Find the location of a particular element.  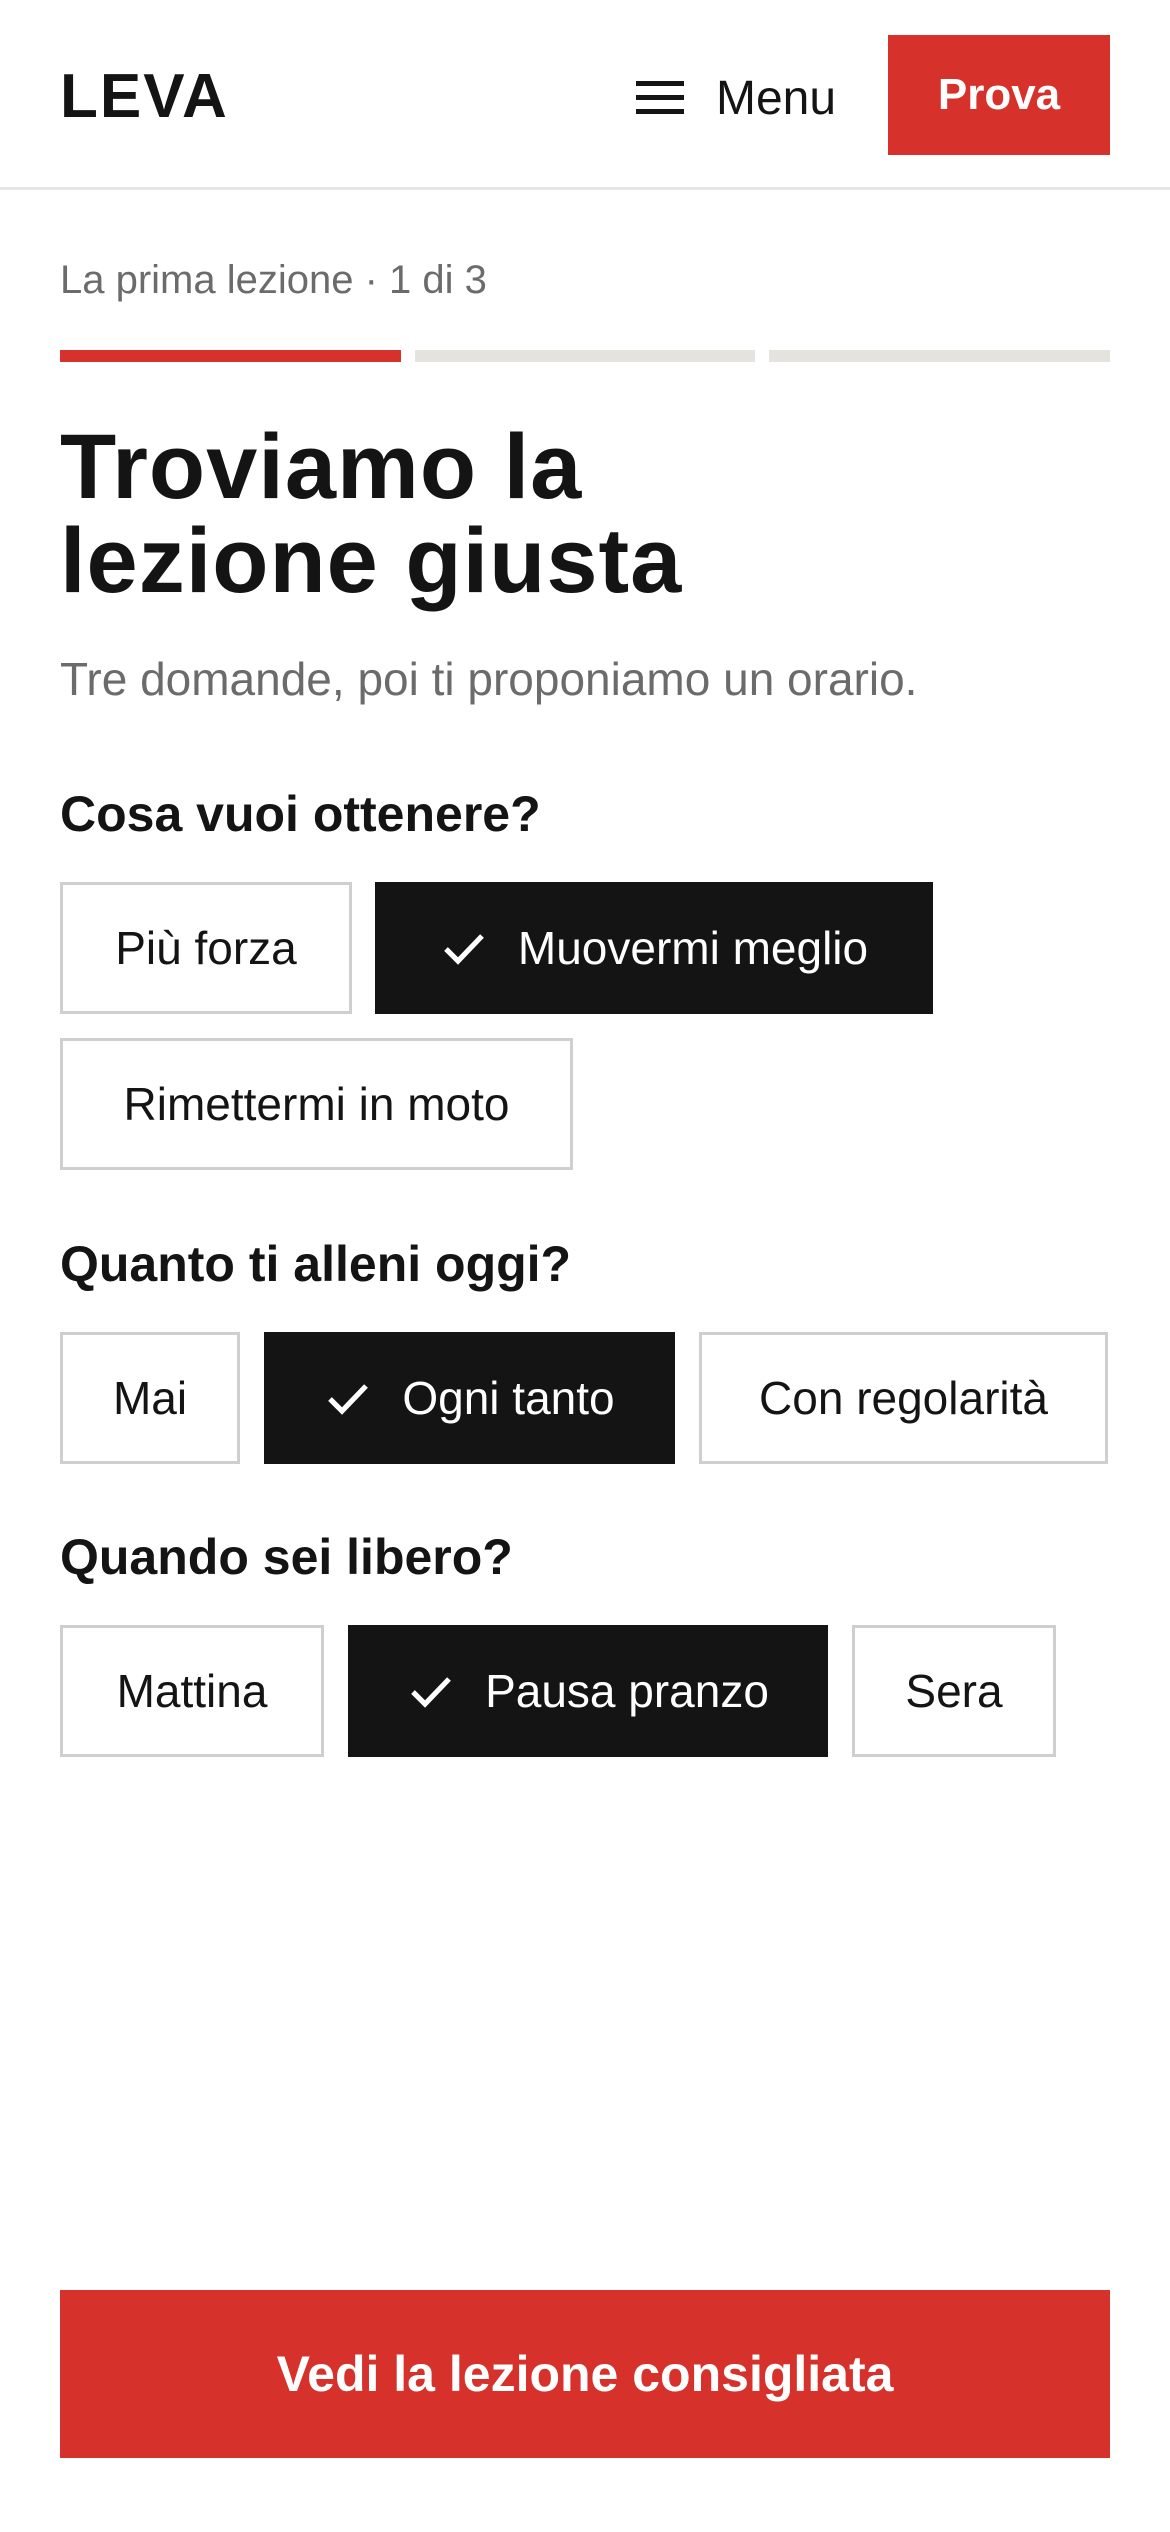

progress-bar is located at coordinates (585, 356).